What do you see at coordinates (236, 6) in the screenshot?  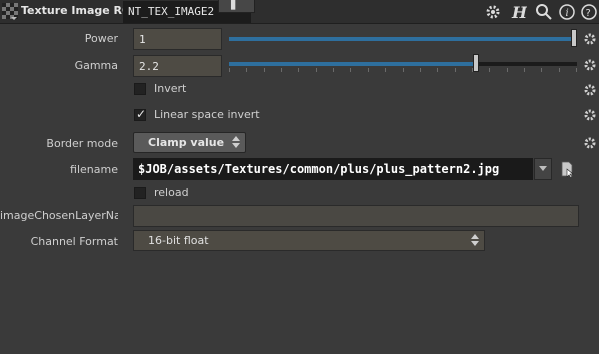 I see `tab-flap: ▌` at bounding box center [236, 6].